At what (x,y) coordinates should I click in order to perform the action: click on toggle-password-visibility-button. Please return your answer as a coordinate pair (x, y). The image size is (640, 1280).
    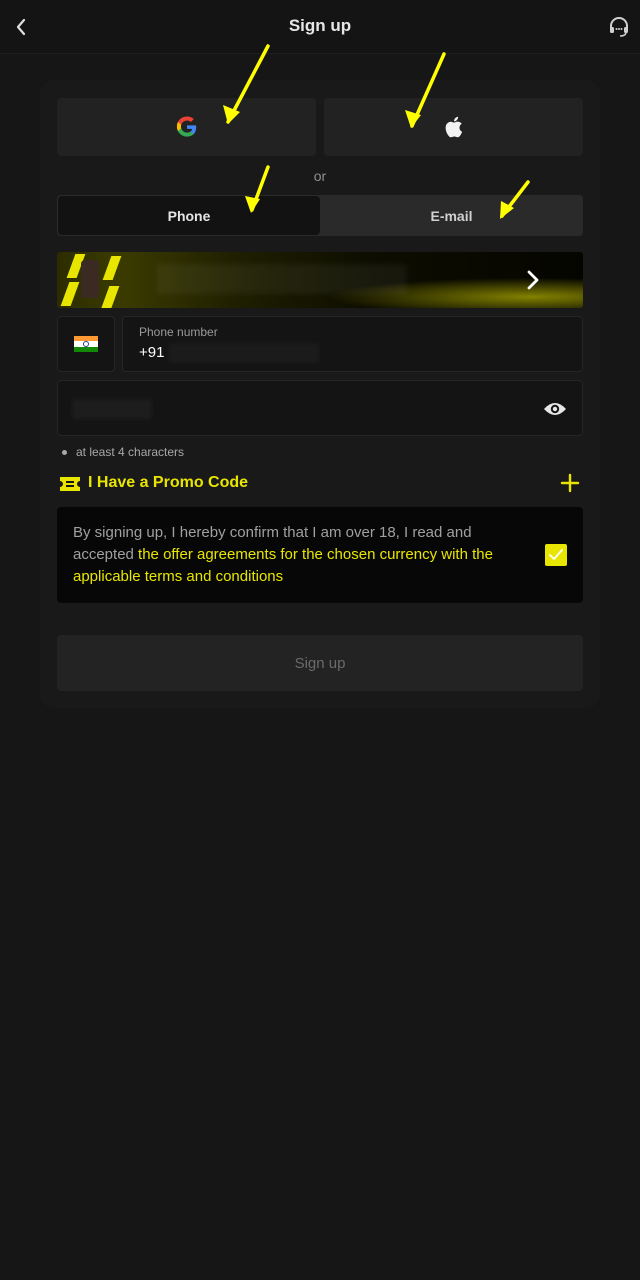
    Looking at the image, I should click on (555, 409).